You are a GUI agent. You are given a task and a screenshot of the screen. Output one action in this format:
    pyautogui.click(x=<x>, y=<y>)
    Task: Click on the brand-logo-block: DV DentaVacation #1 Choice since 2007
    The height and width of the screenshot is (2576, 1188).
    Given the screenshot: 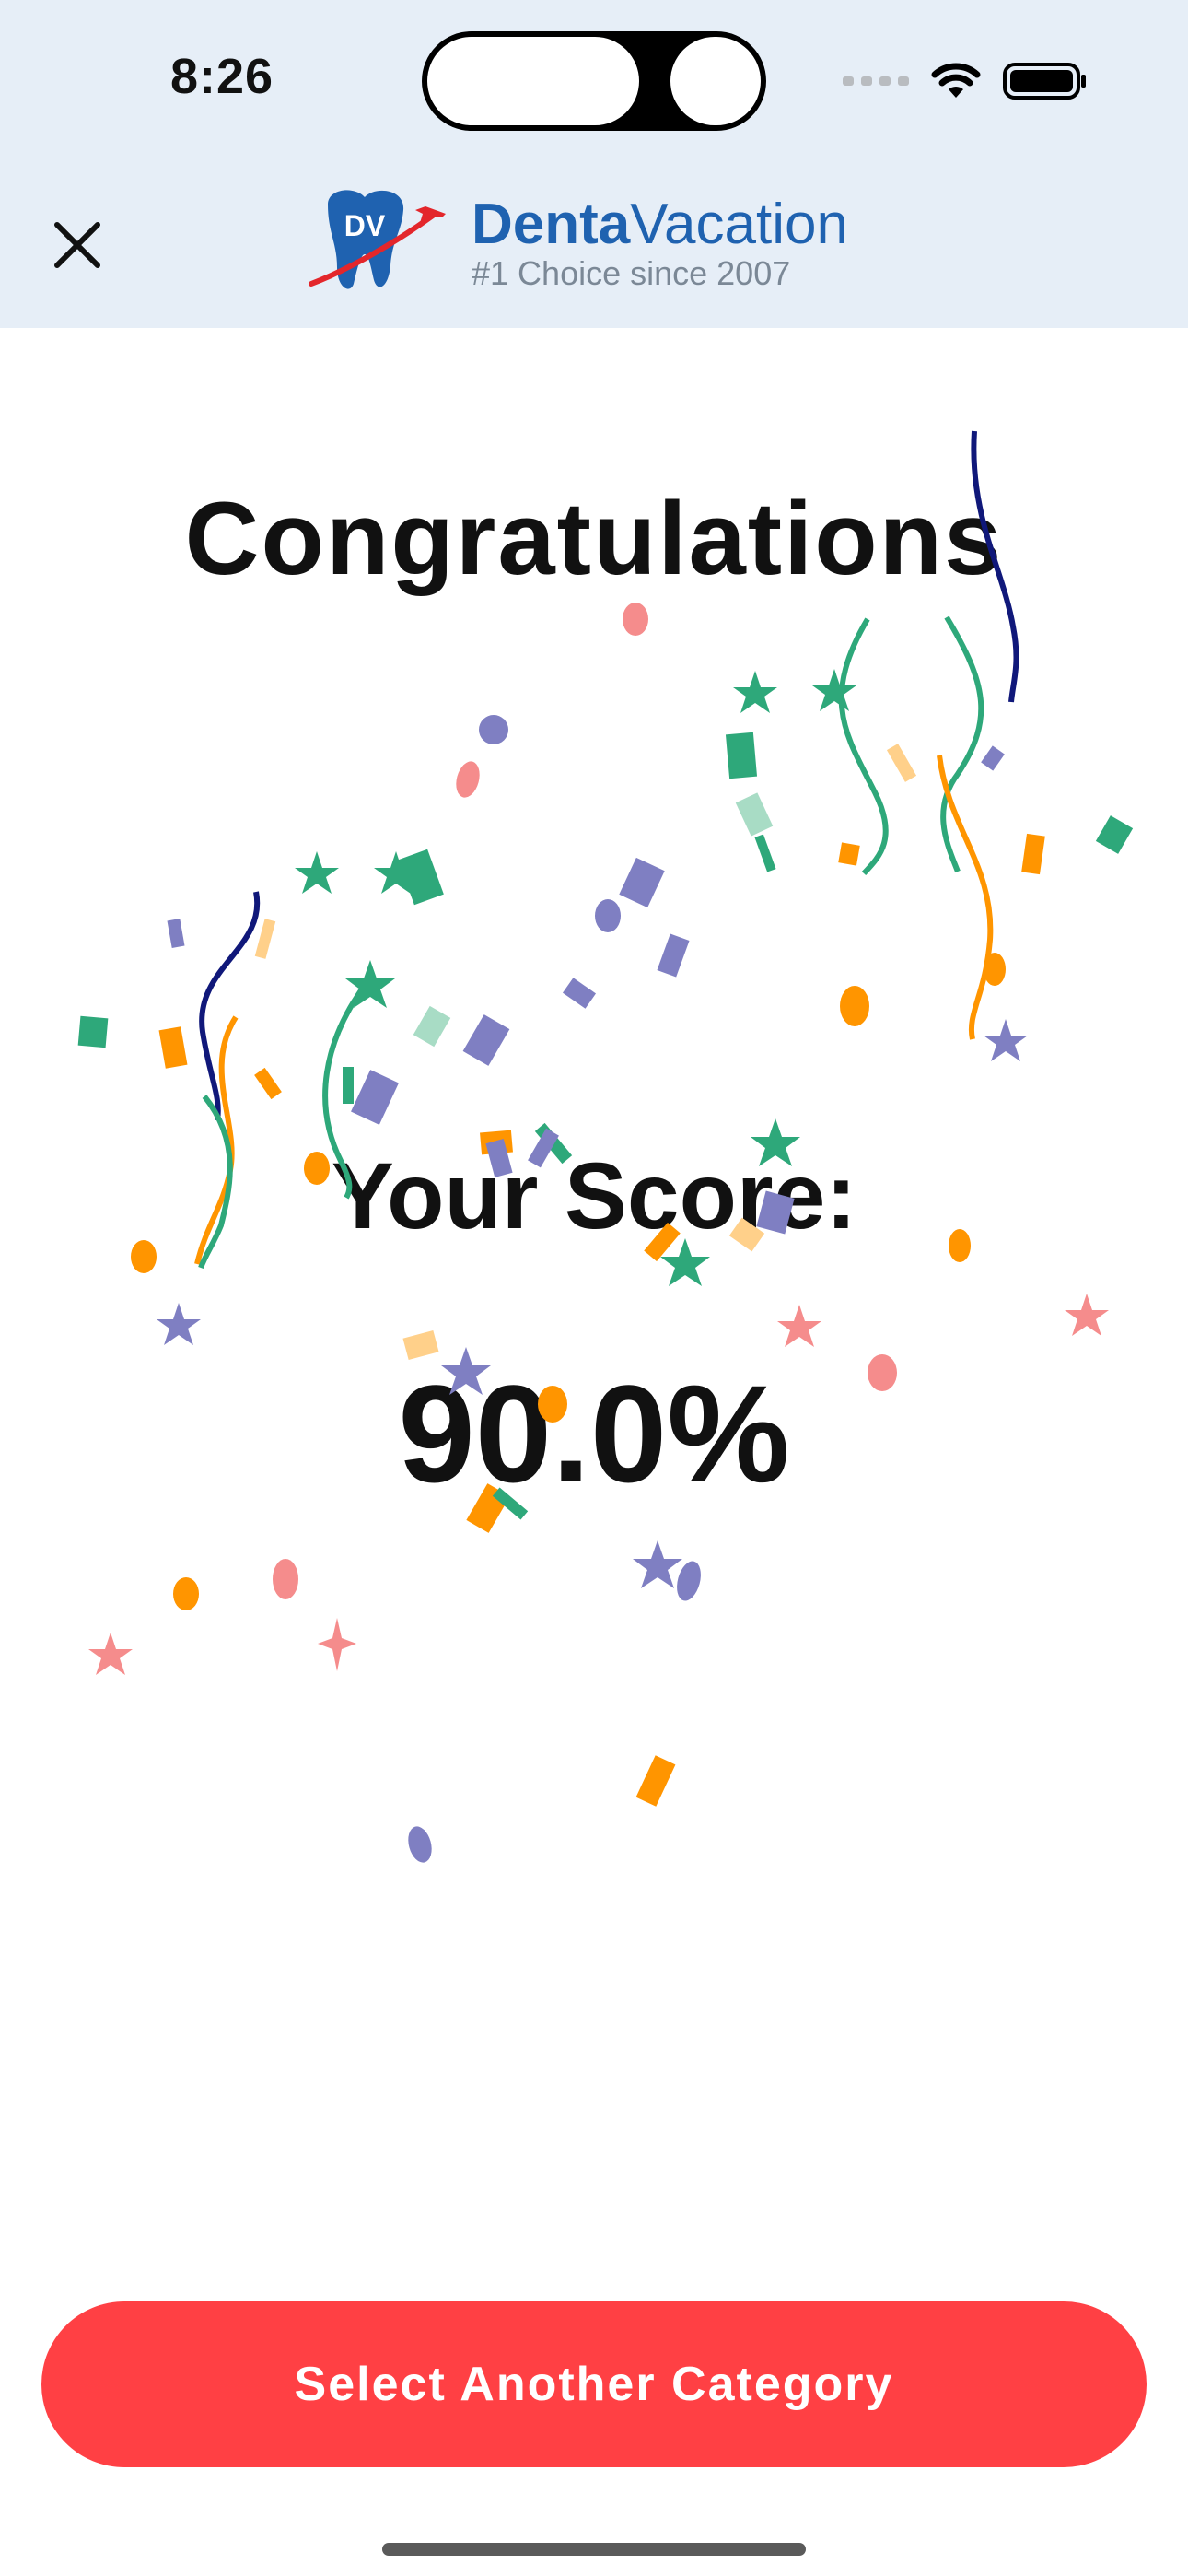 What is the action you would take?
    pyautogui.click(x=576, y=244)
    